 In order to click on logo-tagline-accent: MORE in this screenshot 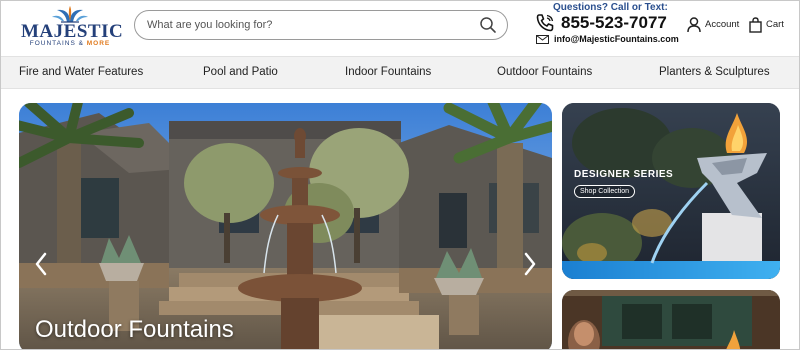, I will do `click(98, 43)`.